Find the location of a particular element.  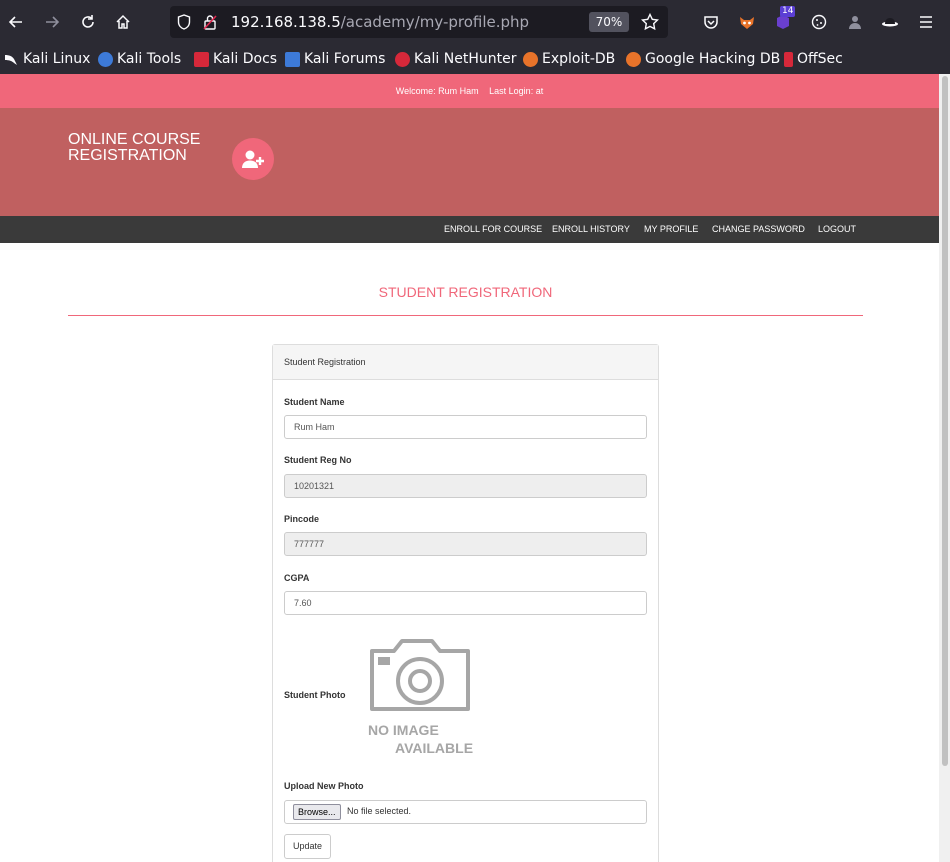

nethunter-icon is located at coordinates (402, 59).